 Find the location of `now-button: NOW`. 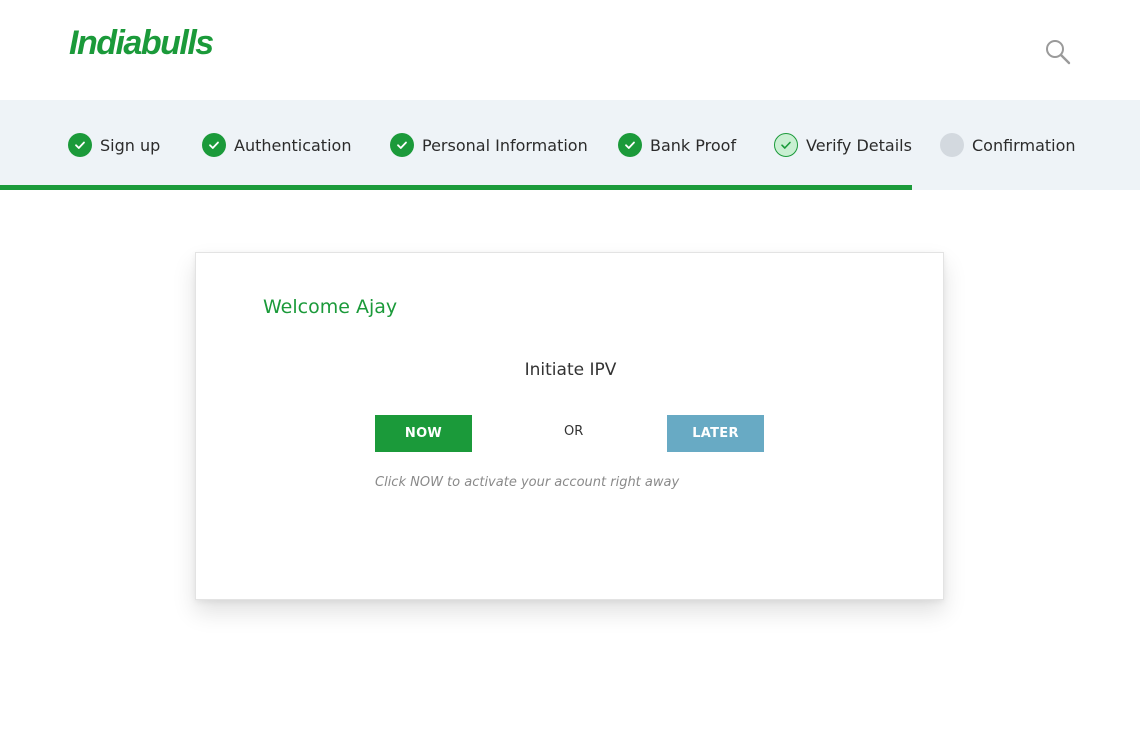

now-button: NOW is located at coordinates (423, 433).